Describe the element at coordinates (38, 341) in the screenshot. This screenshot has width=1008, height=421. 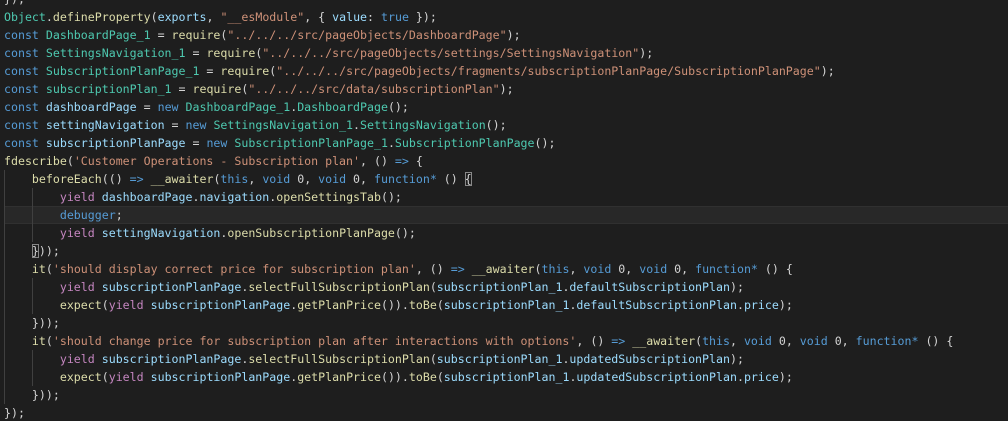
I see `token-function: it` at that location.